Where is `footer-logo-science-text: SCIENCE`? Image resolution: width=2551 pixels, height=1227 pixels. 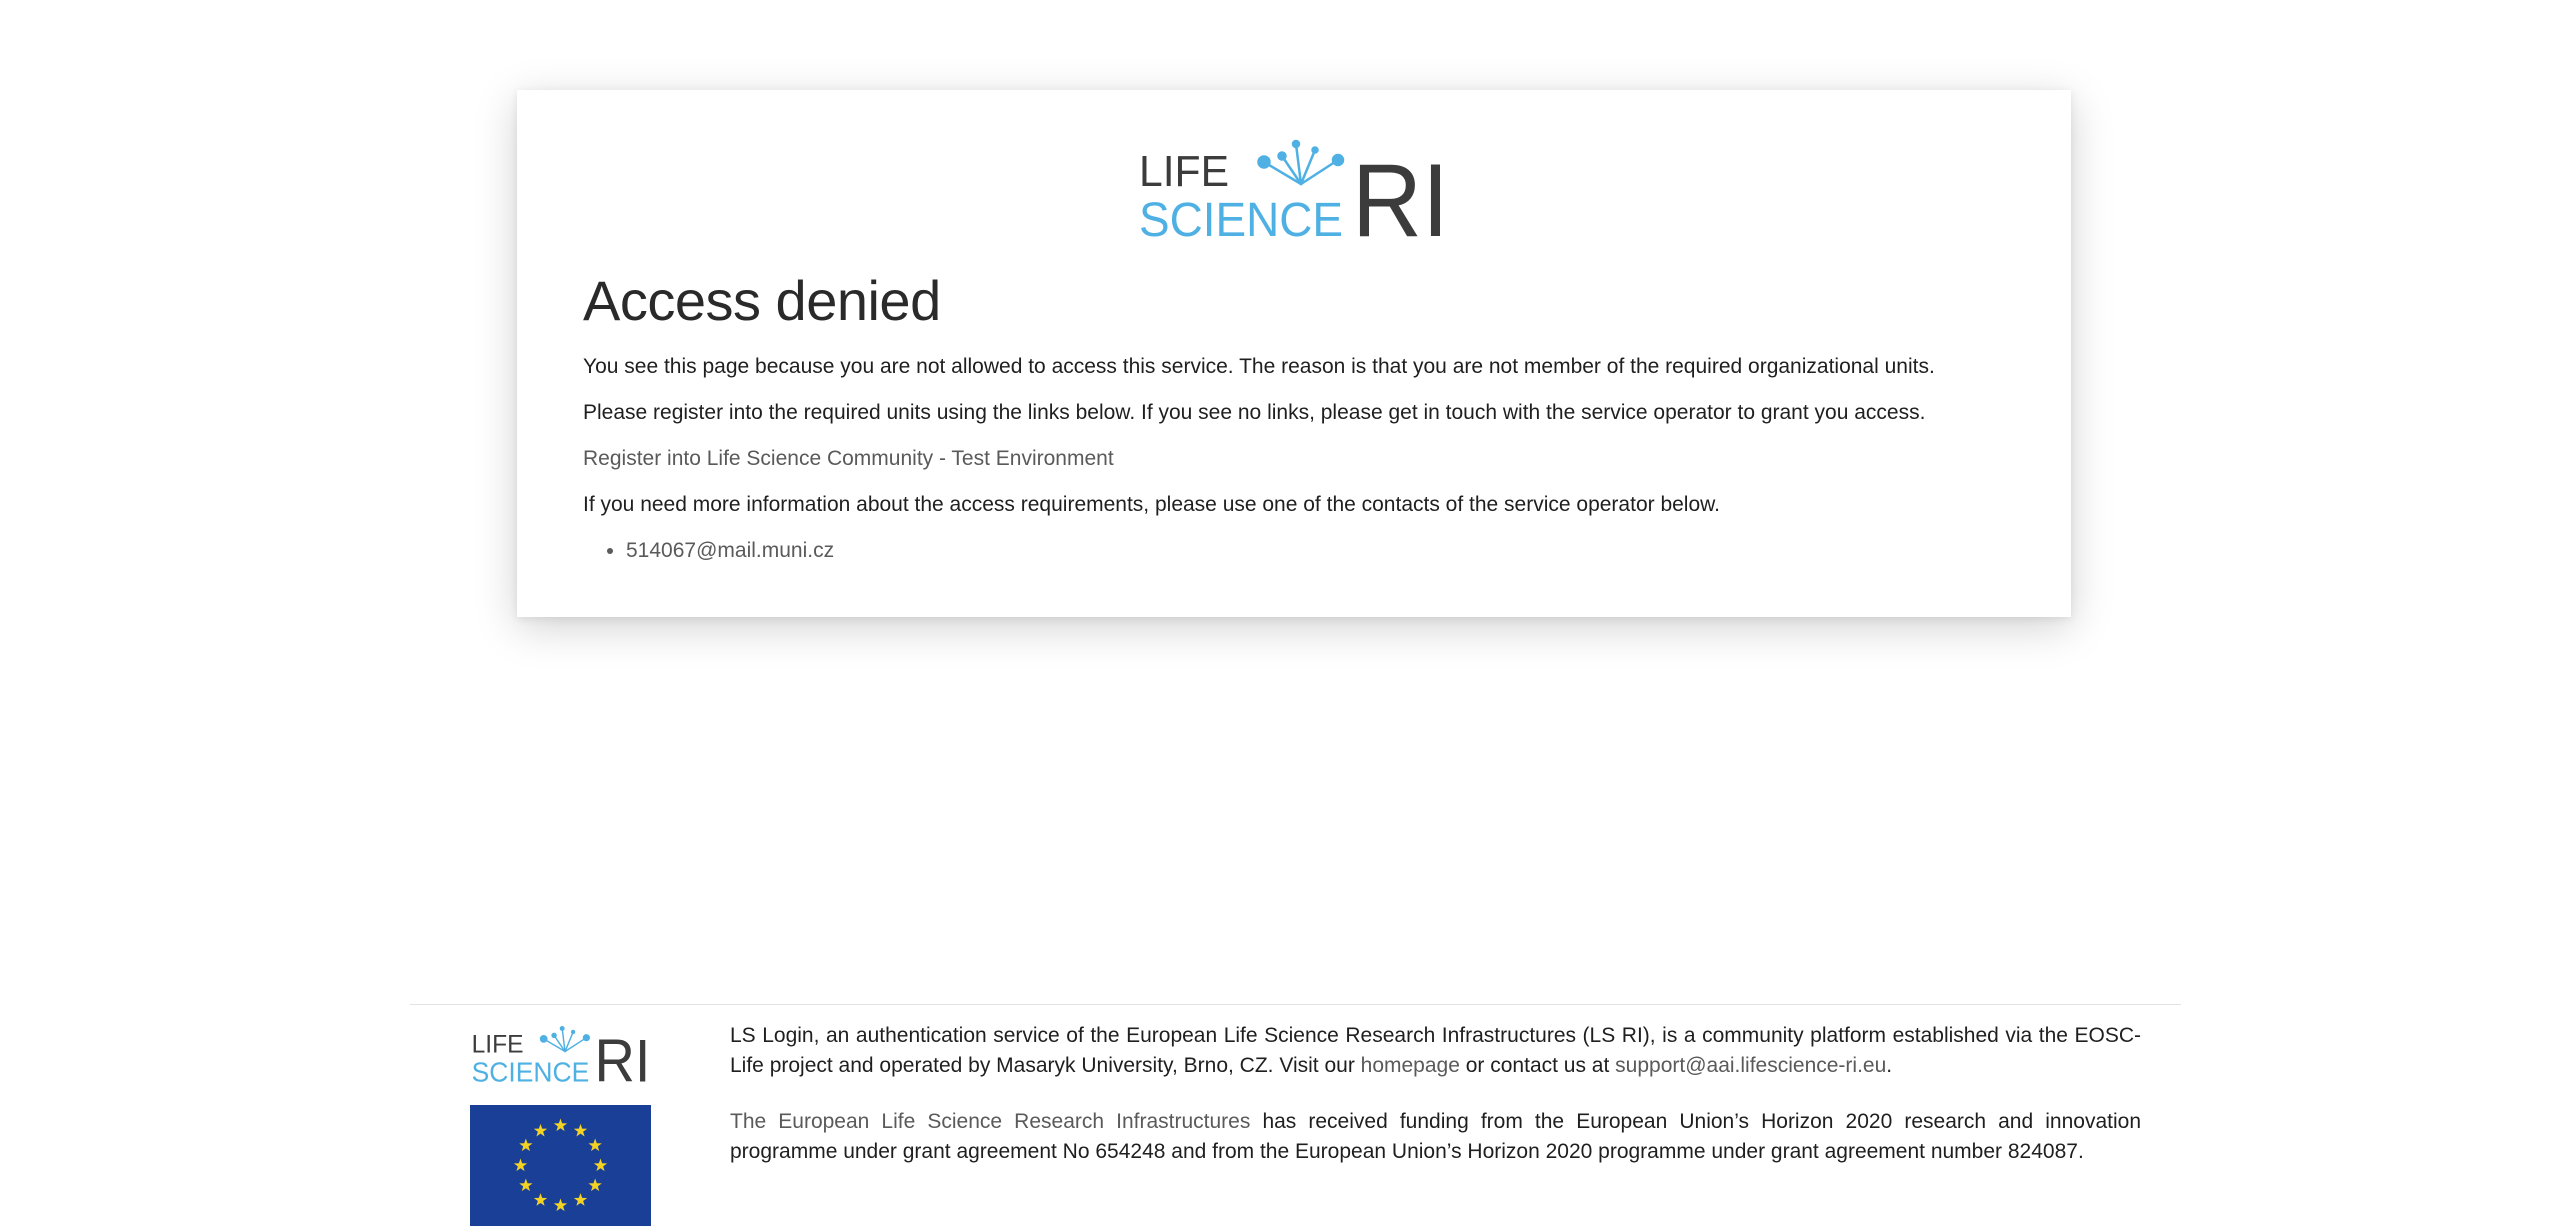
footer-logo-science-text: SCIENCE is located at coordinates (531, 1071).